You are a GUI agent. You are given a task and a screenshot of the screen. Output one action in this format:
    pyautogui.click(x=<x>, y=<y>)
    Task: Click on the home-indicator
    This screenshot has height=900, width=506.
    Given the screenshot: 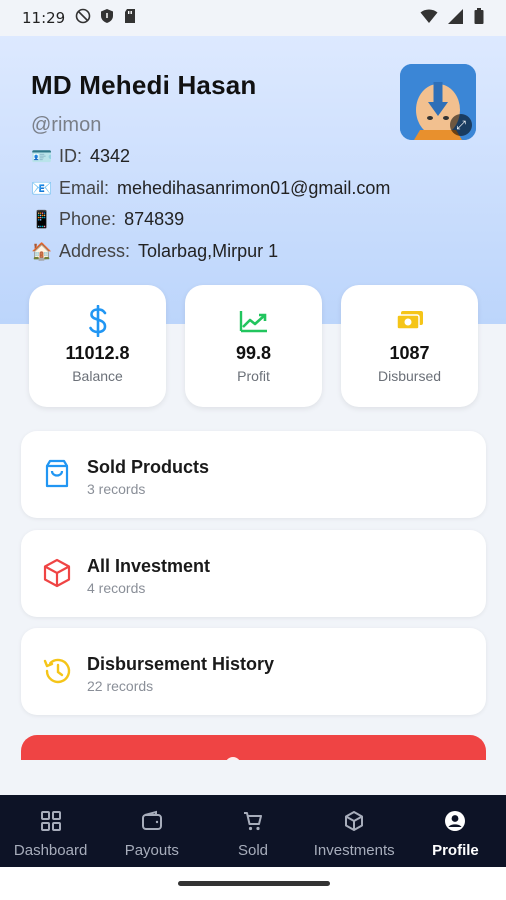 What is the action you would take?
    pyautogui.click(x=254, y=883)
    